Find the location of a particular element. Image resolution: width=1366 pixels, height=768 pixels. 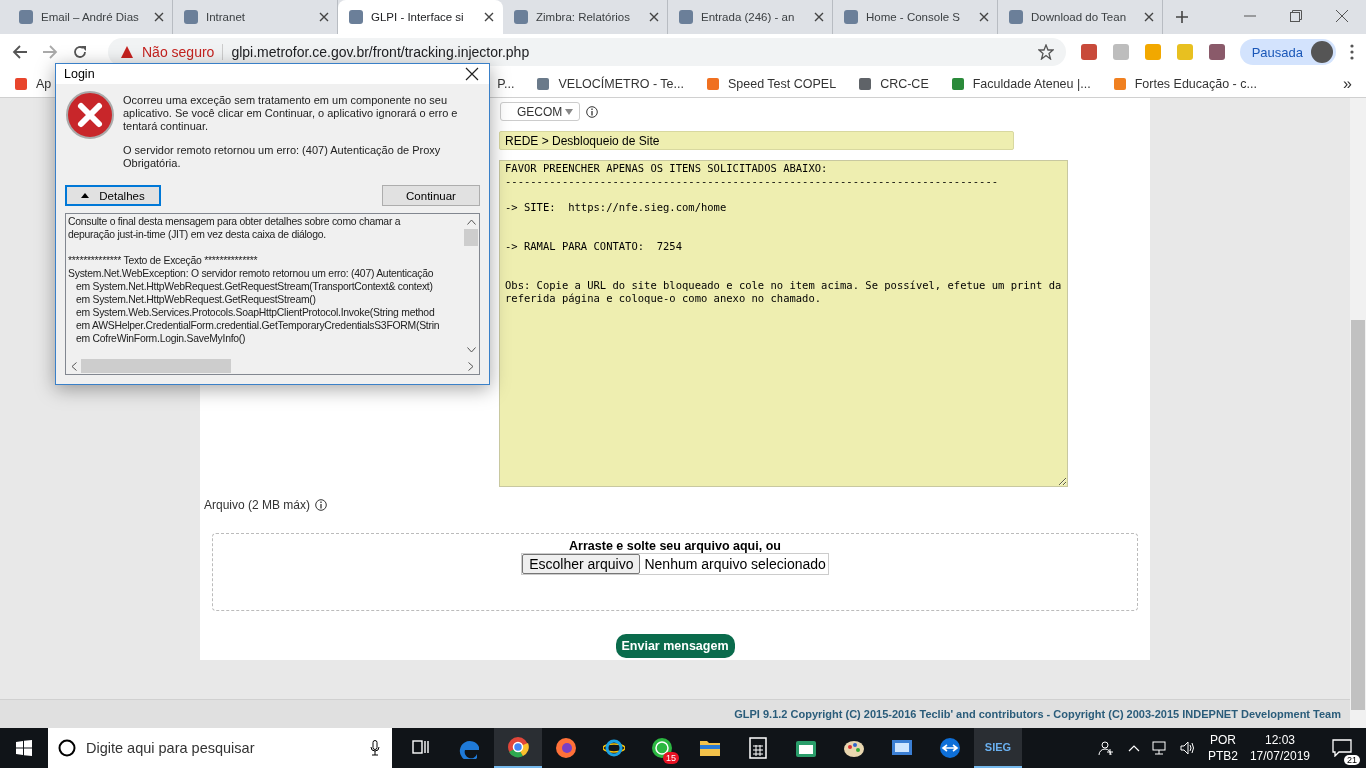

more-bookmarks-button: » is located at coordinates (1347, 83).